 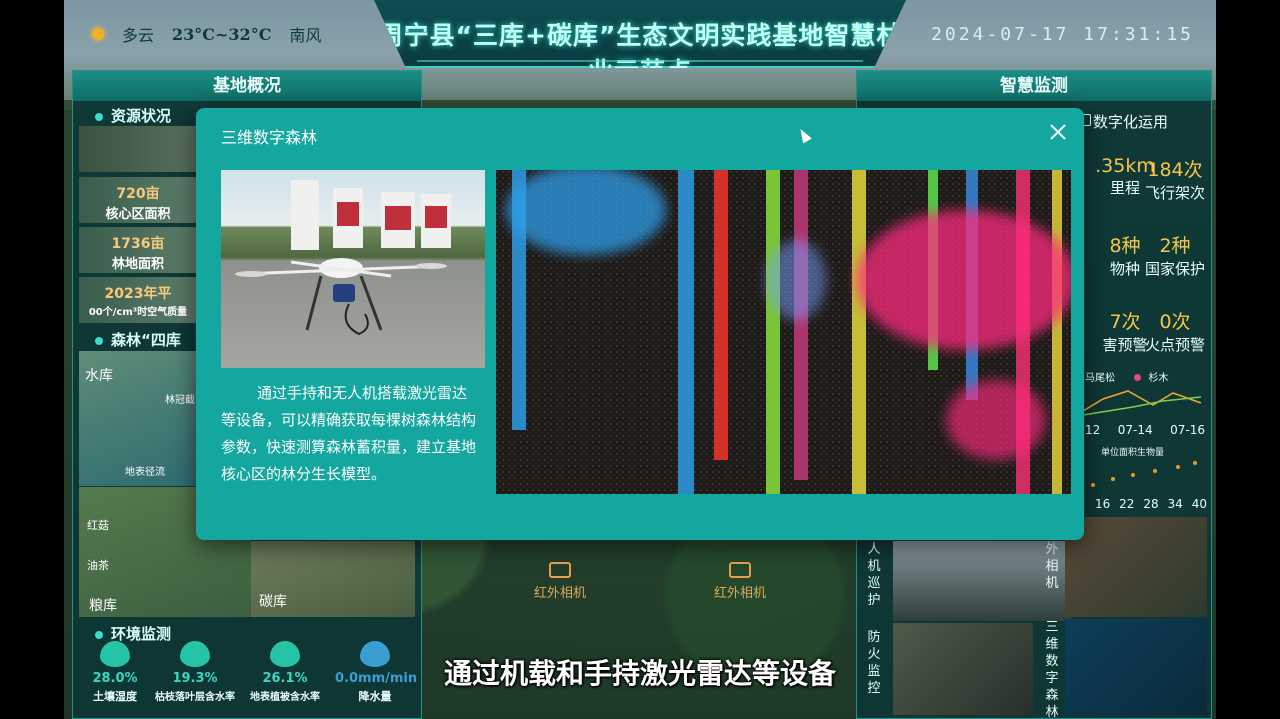 I want to click on forest-area-stat: 1736亩 林地面积, so click(x=138, y=250).